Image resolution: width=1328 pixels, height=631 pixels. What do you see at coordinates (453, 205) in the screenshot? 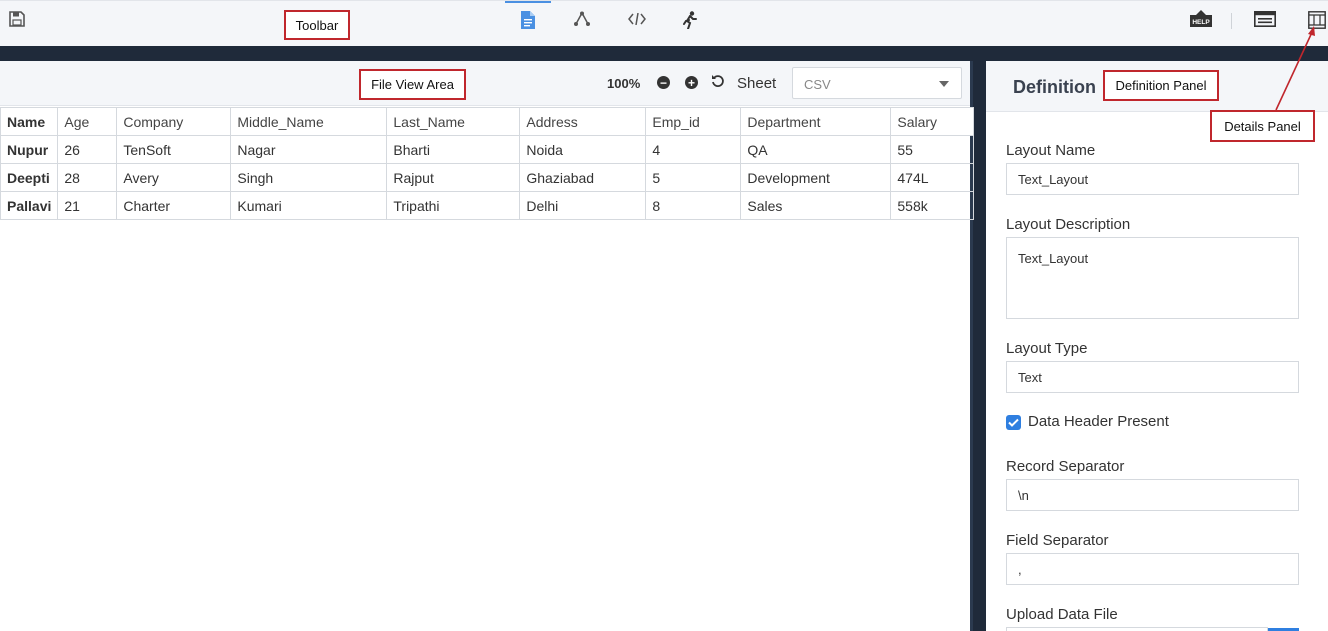
I see `table-cell: Tripathi` at bounding box center [453, 205].